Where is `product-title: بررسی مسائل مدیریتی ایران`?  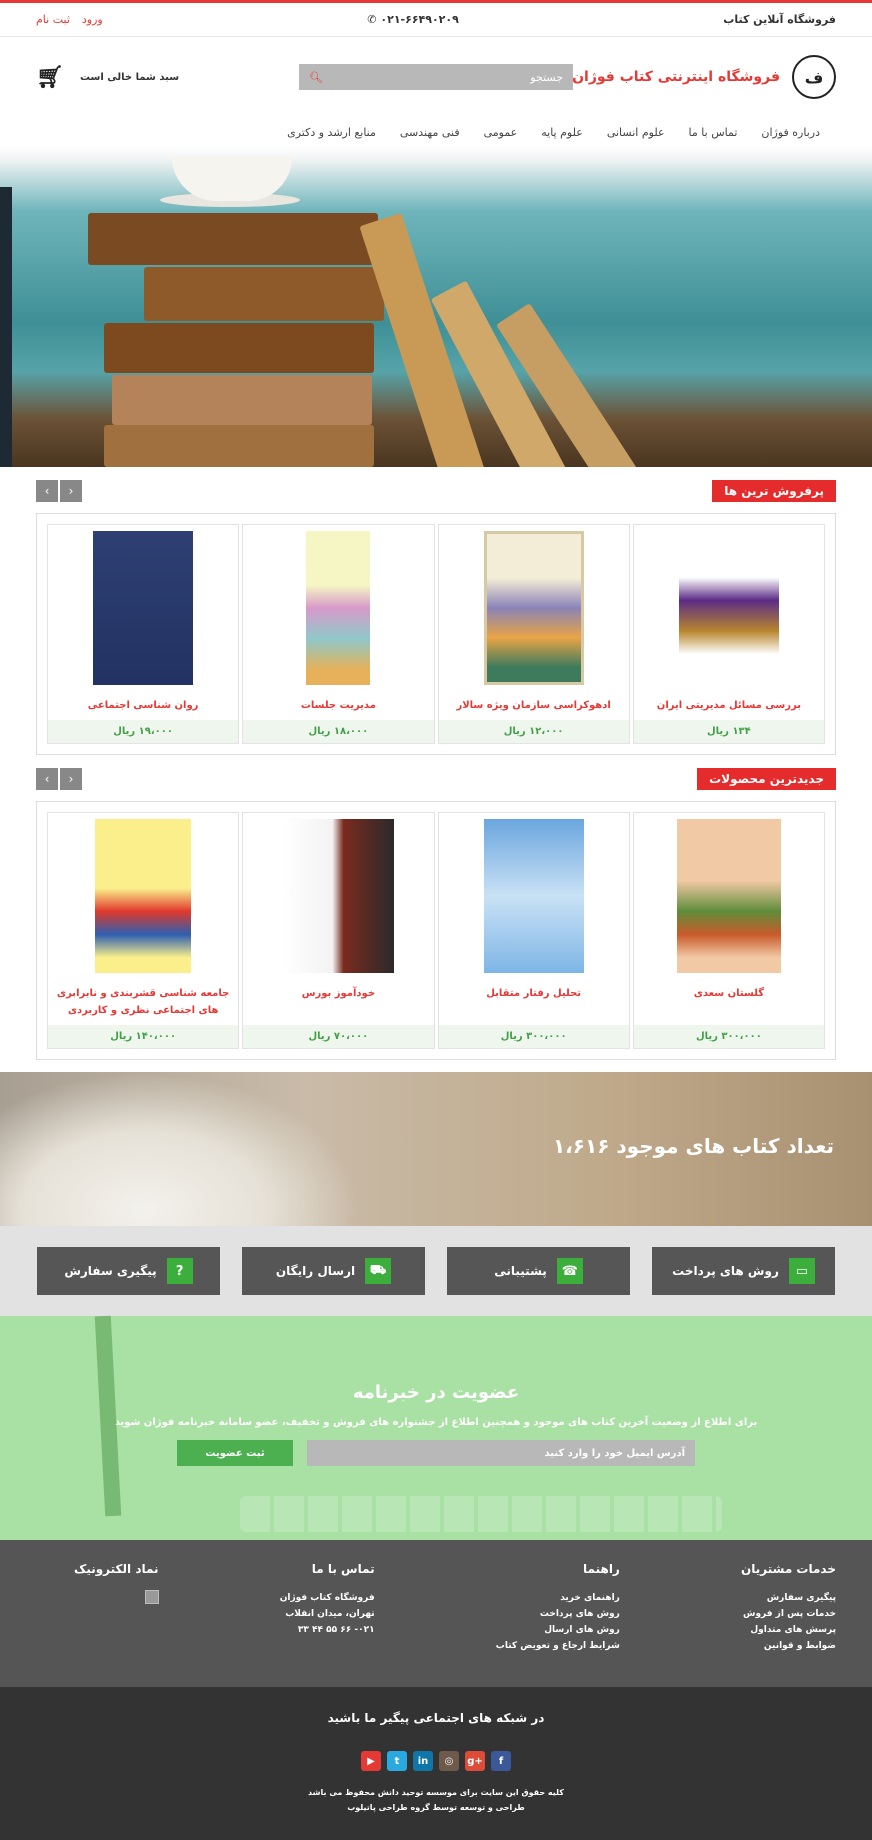
product-title: بررسی مسائل مدیریتی ایران is located at coordinates (729, 702).